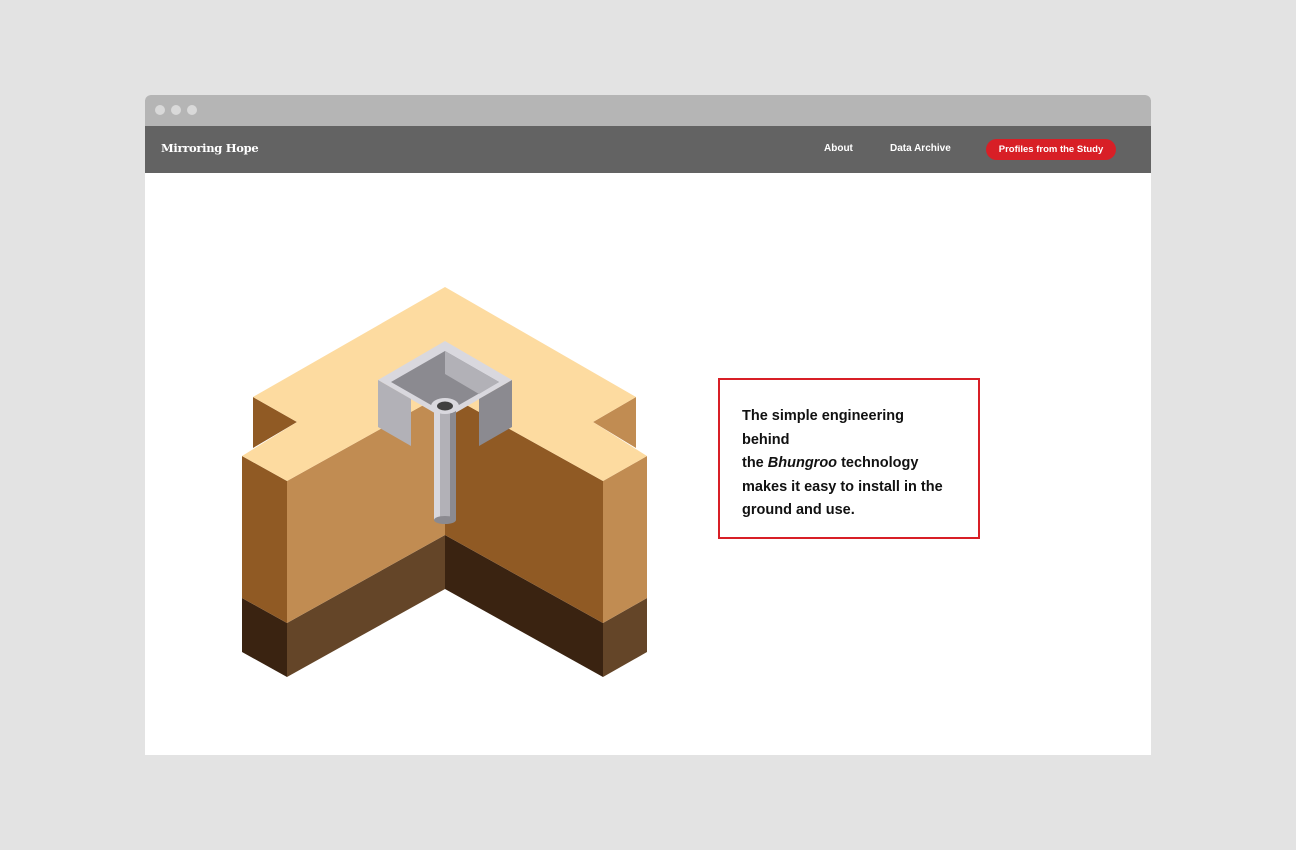 This screenshot has height=850, width=1296. I want to click on caption-line: makes it easy to install in the, so click(842, 486).